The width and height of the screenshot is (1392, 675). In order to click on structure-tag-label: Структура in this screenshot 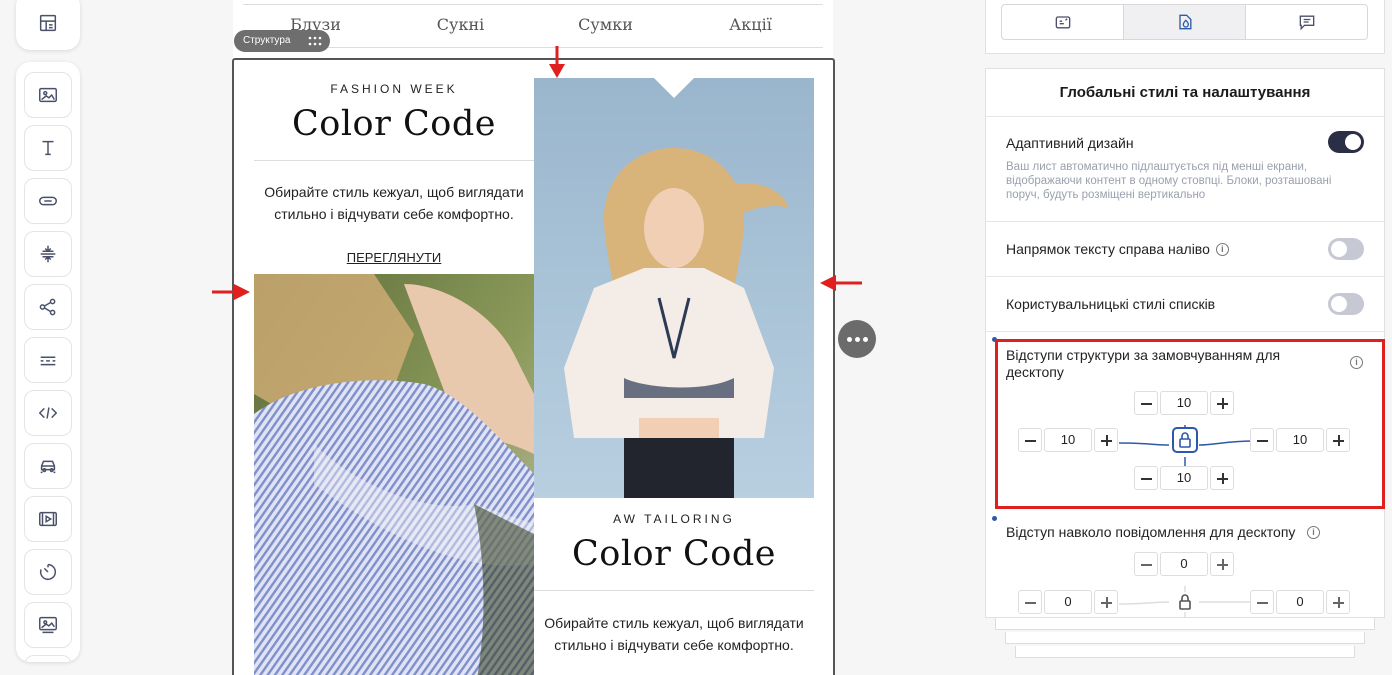, I will do `click(267, 40)`.